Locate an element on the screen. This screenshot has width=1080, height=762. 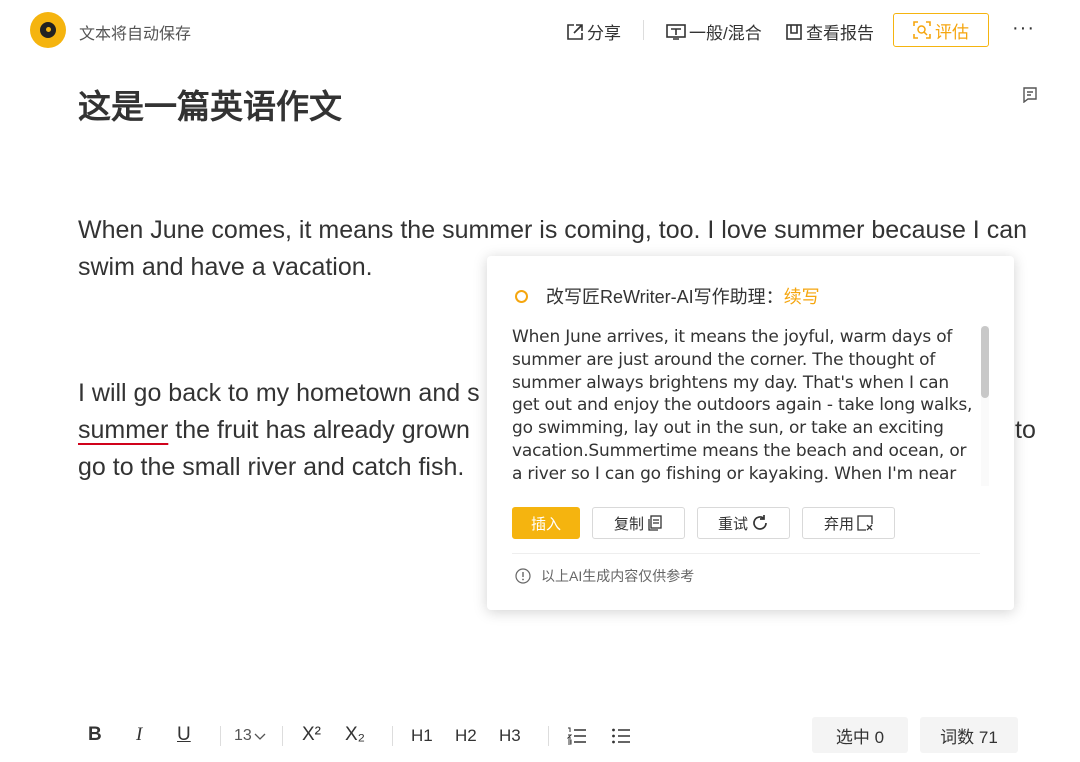
top-bar: 文本将自动保存 分享 一般/混合 查看报告 评估 ··· is located at coordinates (540, 30).